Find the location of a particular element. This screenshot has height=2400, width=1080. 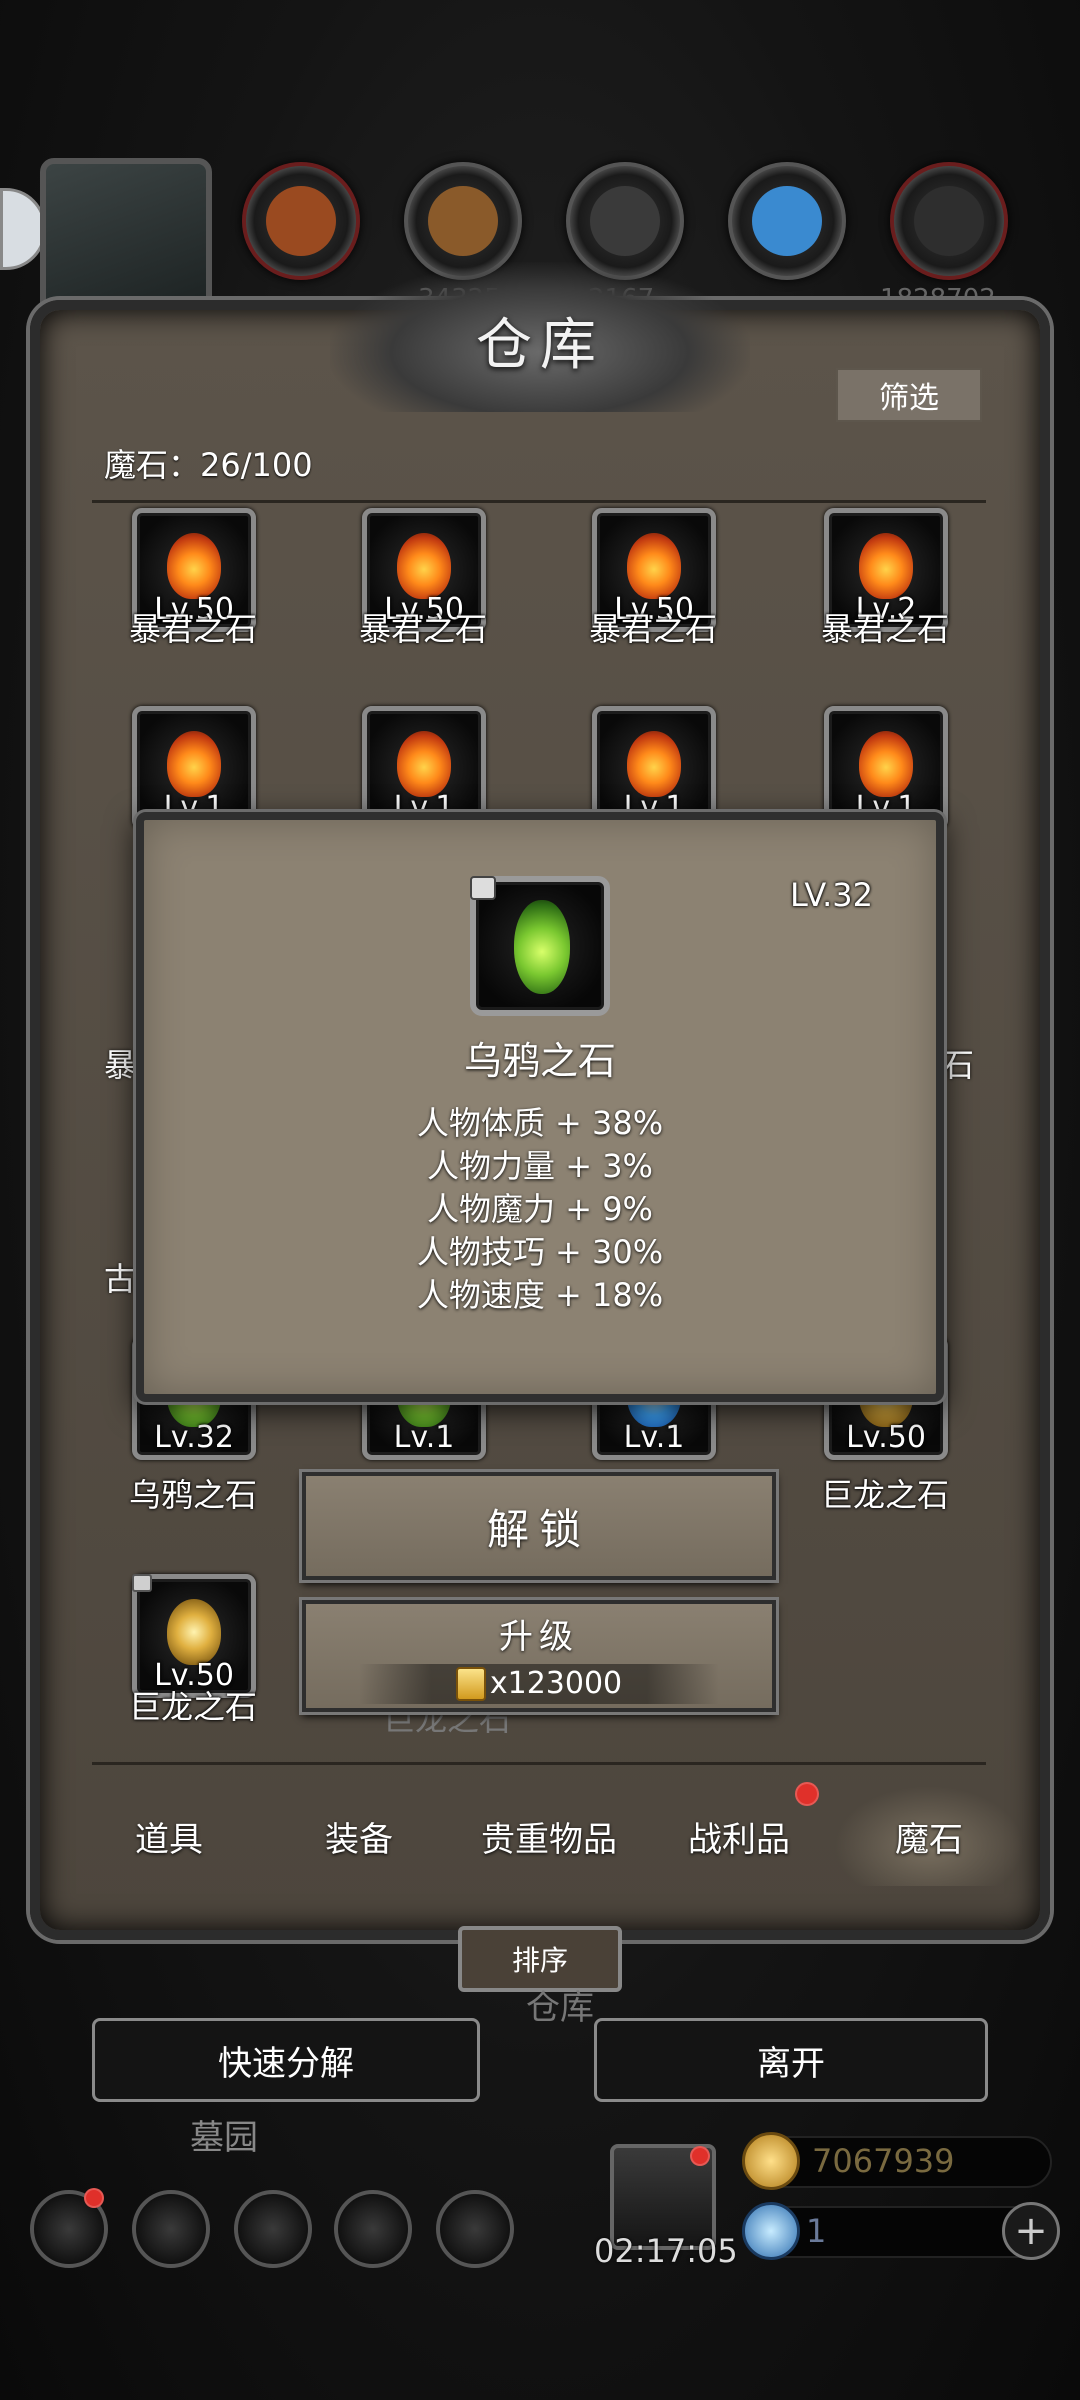

chest-timer: 02:17:05 is located at coordinates (666, 2251).